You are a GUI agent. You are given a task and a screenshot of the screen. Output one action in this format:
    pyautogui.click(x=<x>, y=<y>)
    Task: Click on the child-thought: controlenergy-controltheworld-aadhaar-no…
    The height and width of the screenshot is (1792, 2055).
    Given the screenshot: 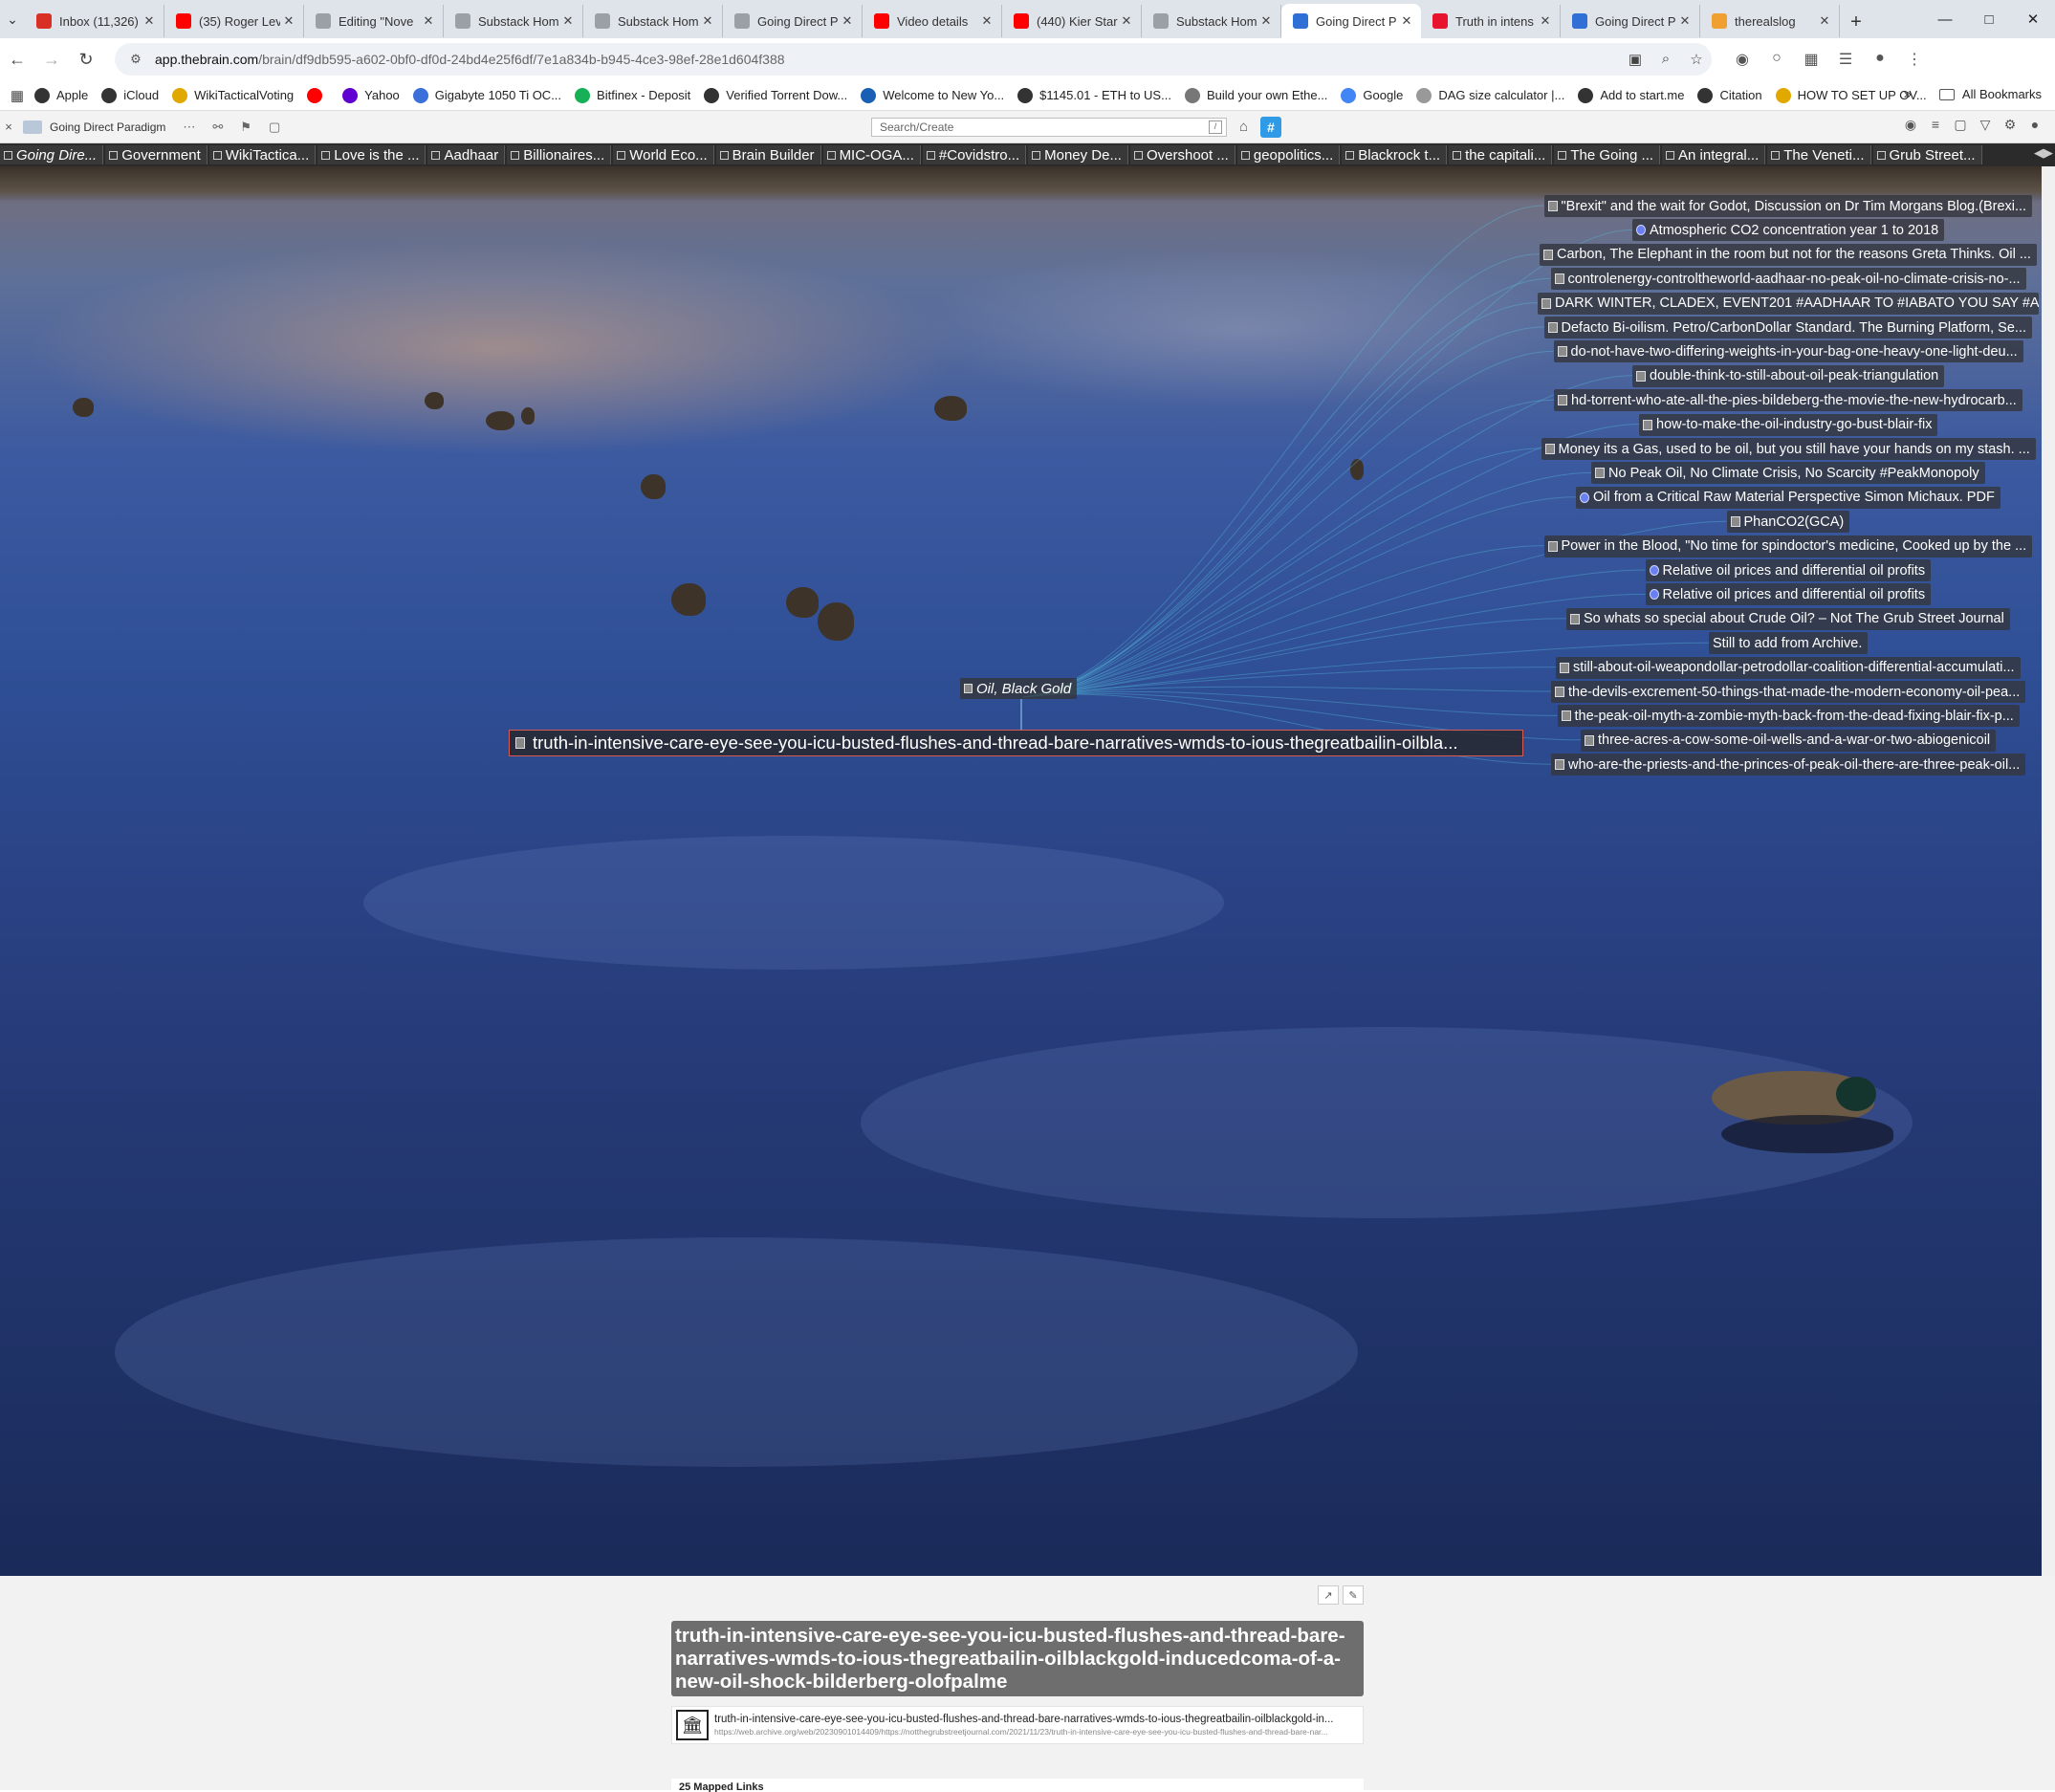 What is the action you would take?
    pyautogui.click(x=1788, y=279)
    